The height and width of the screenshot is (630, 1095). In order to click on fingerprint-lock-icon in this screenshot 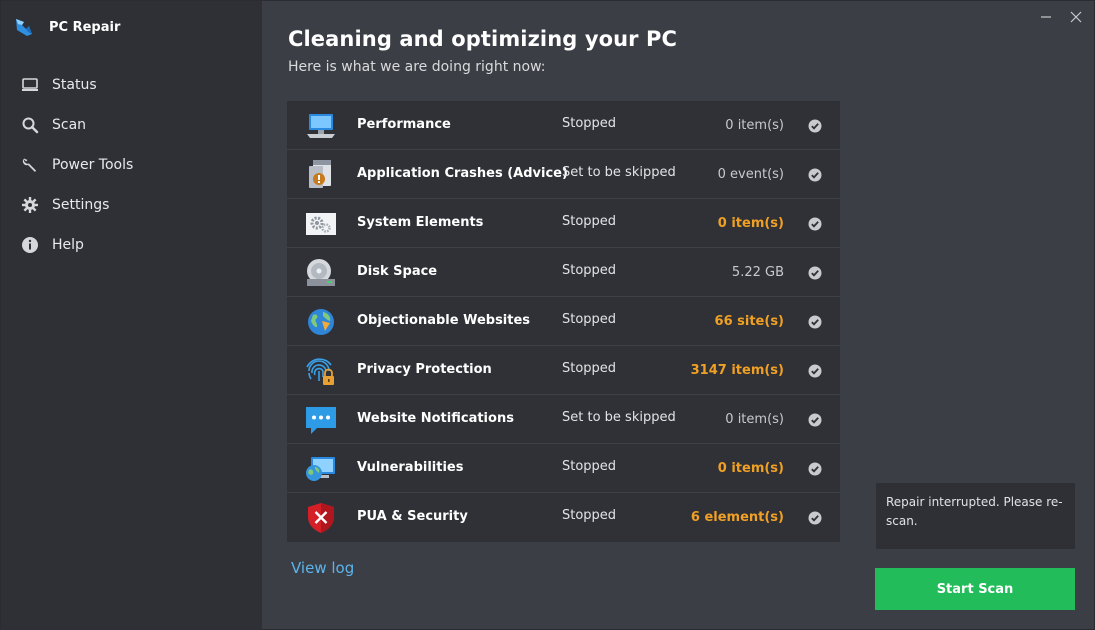, I will do `click(321, 371)`.